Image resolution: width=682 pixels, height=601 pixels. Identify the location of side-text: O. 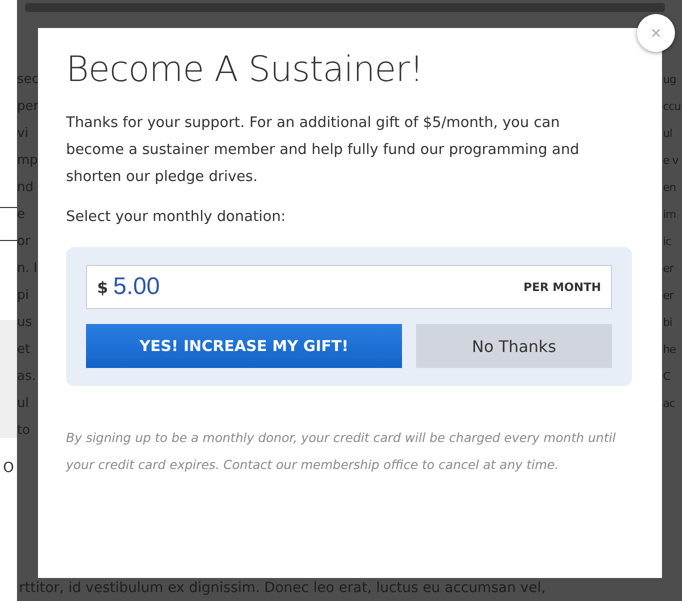
(8, 468).